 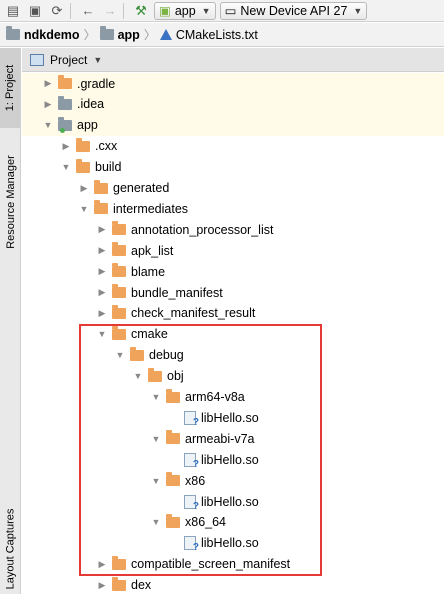 What do you see at coordinates (233, 104) in the screenshot?
I see `tree-row: ▶ .idea` at bounding box center [233, 104].